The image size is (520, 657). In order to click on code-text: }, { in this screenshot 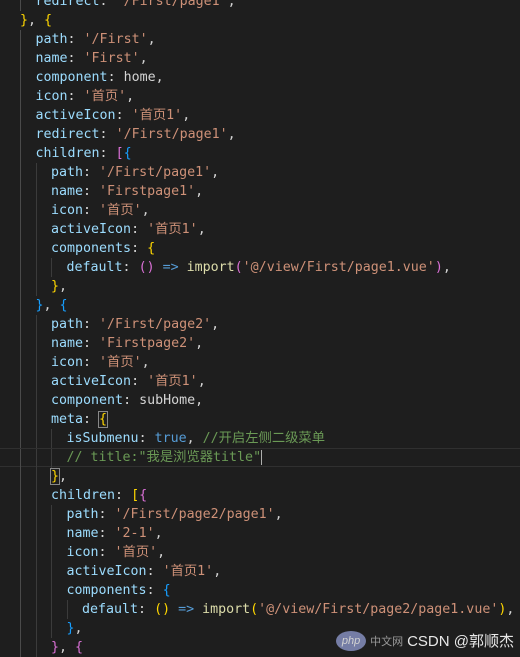, I will do `click(67, 647)`.